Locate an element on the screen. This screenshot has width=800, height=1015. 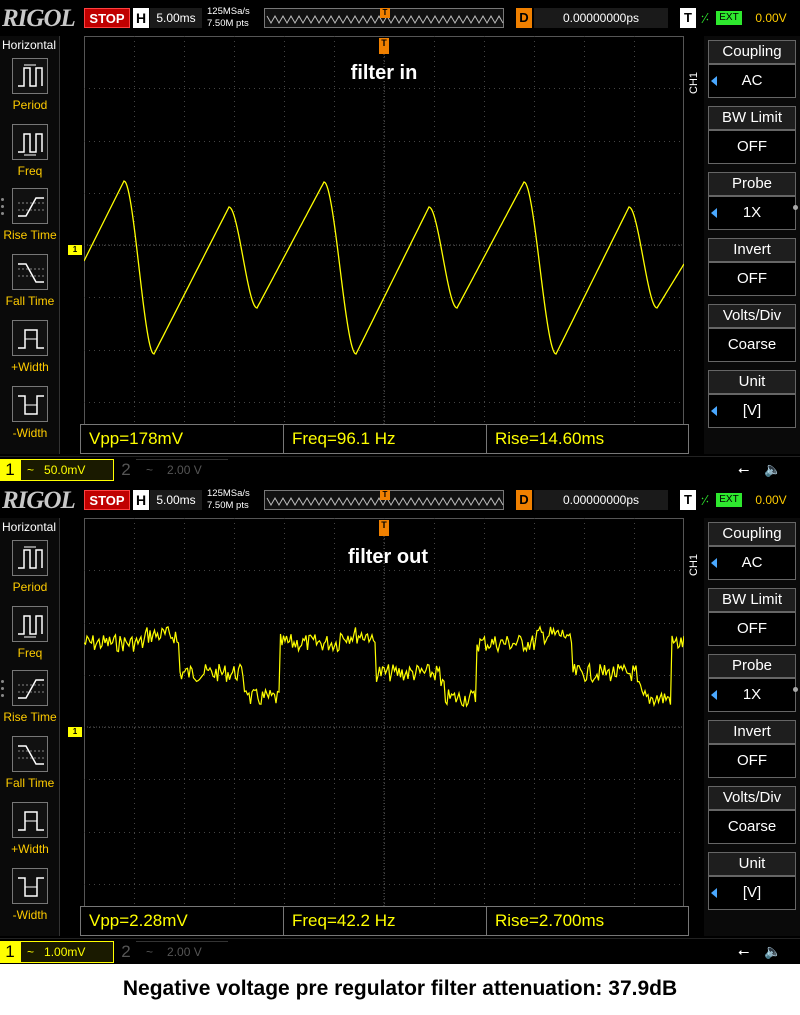
freq-measurement: Freq=96.1 Hz is located at coordinates (385, 439).